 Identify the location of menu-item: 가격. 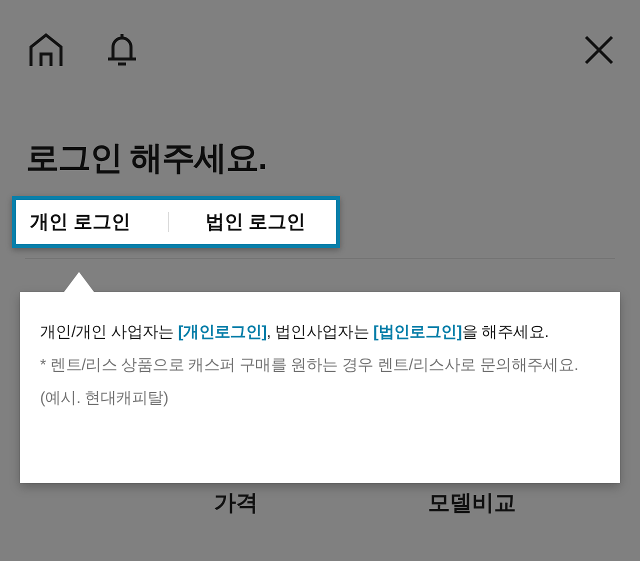
(236, 503).